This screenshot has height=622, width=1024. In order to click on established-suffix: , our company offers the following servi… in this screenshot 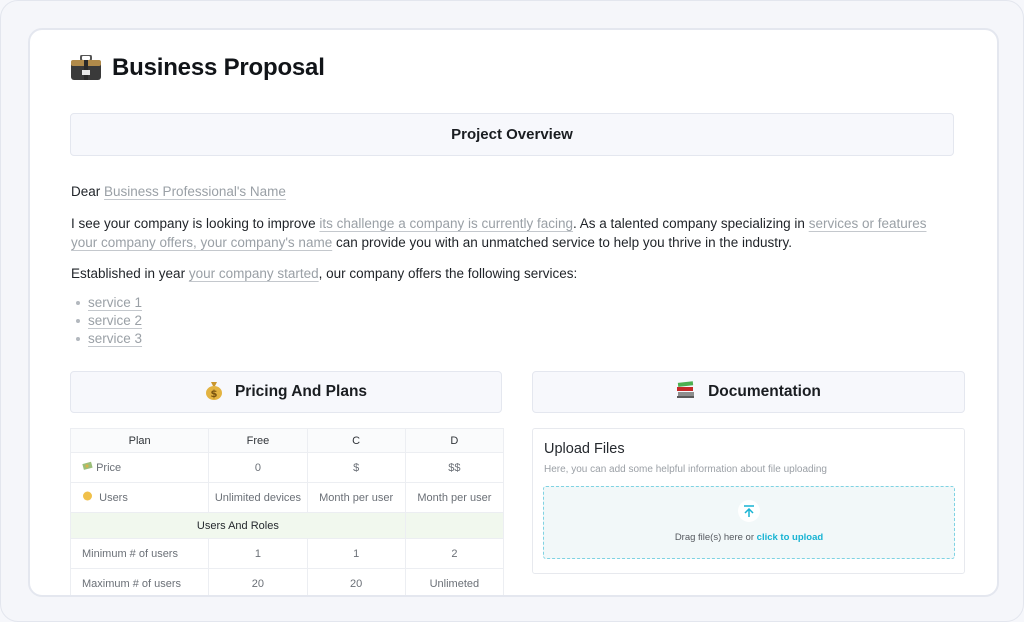, I will do `click(448, 273)`.